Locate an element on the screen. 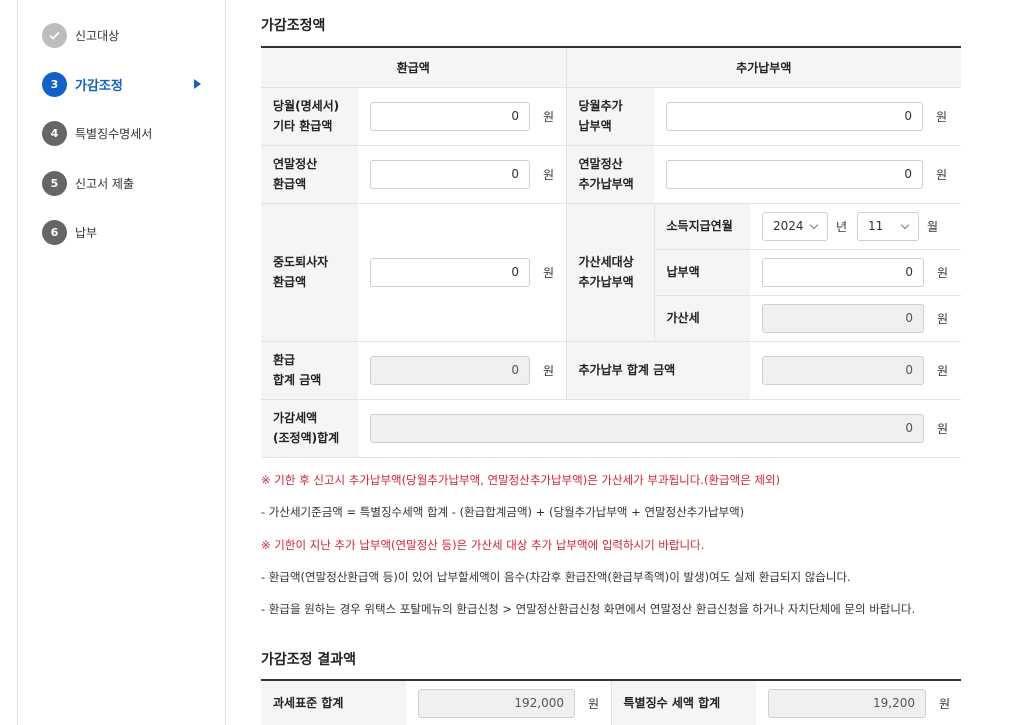 This screenshot has height=725, width=1012. step-label: 신고대상 is located at coordinates (97, 35).